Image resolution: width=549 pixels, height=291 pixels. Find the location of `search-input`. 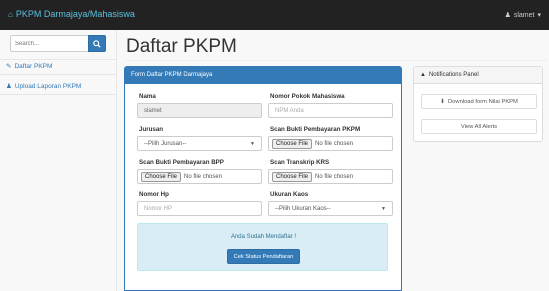

search-input is located at coordinates (49, 43).